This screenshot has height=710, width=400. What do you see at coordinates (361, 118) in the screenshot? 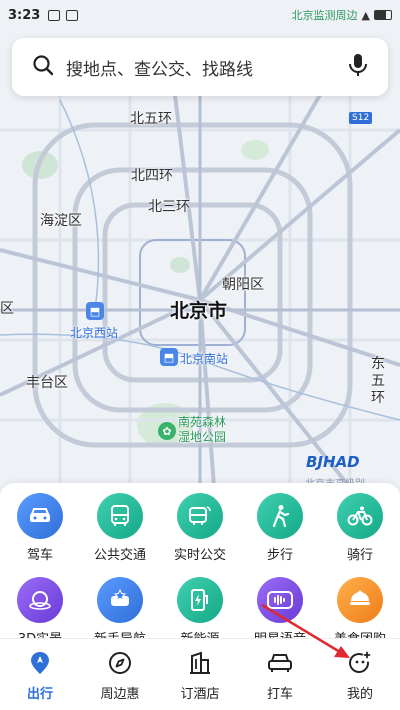
I see `road-badge: S12` at bounding box center [361, 118].